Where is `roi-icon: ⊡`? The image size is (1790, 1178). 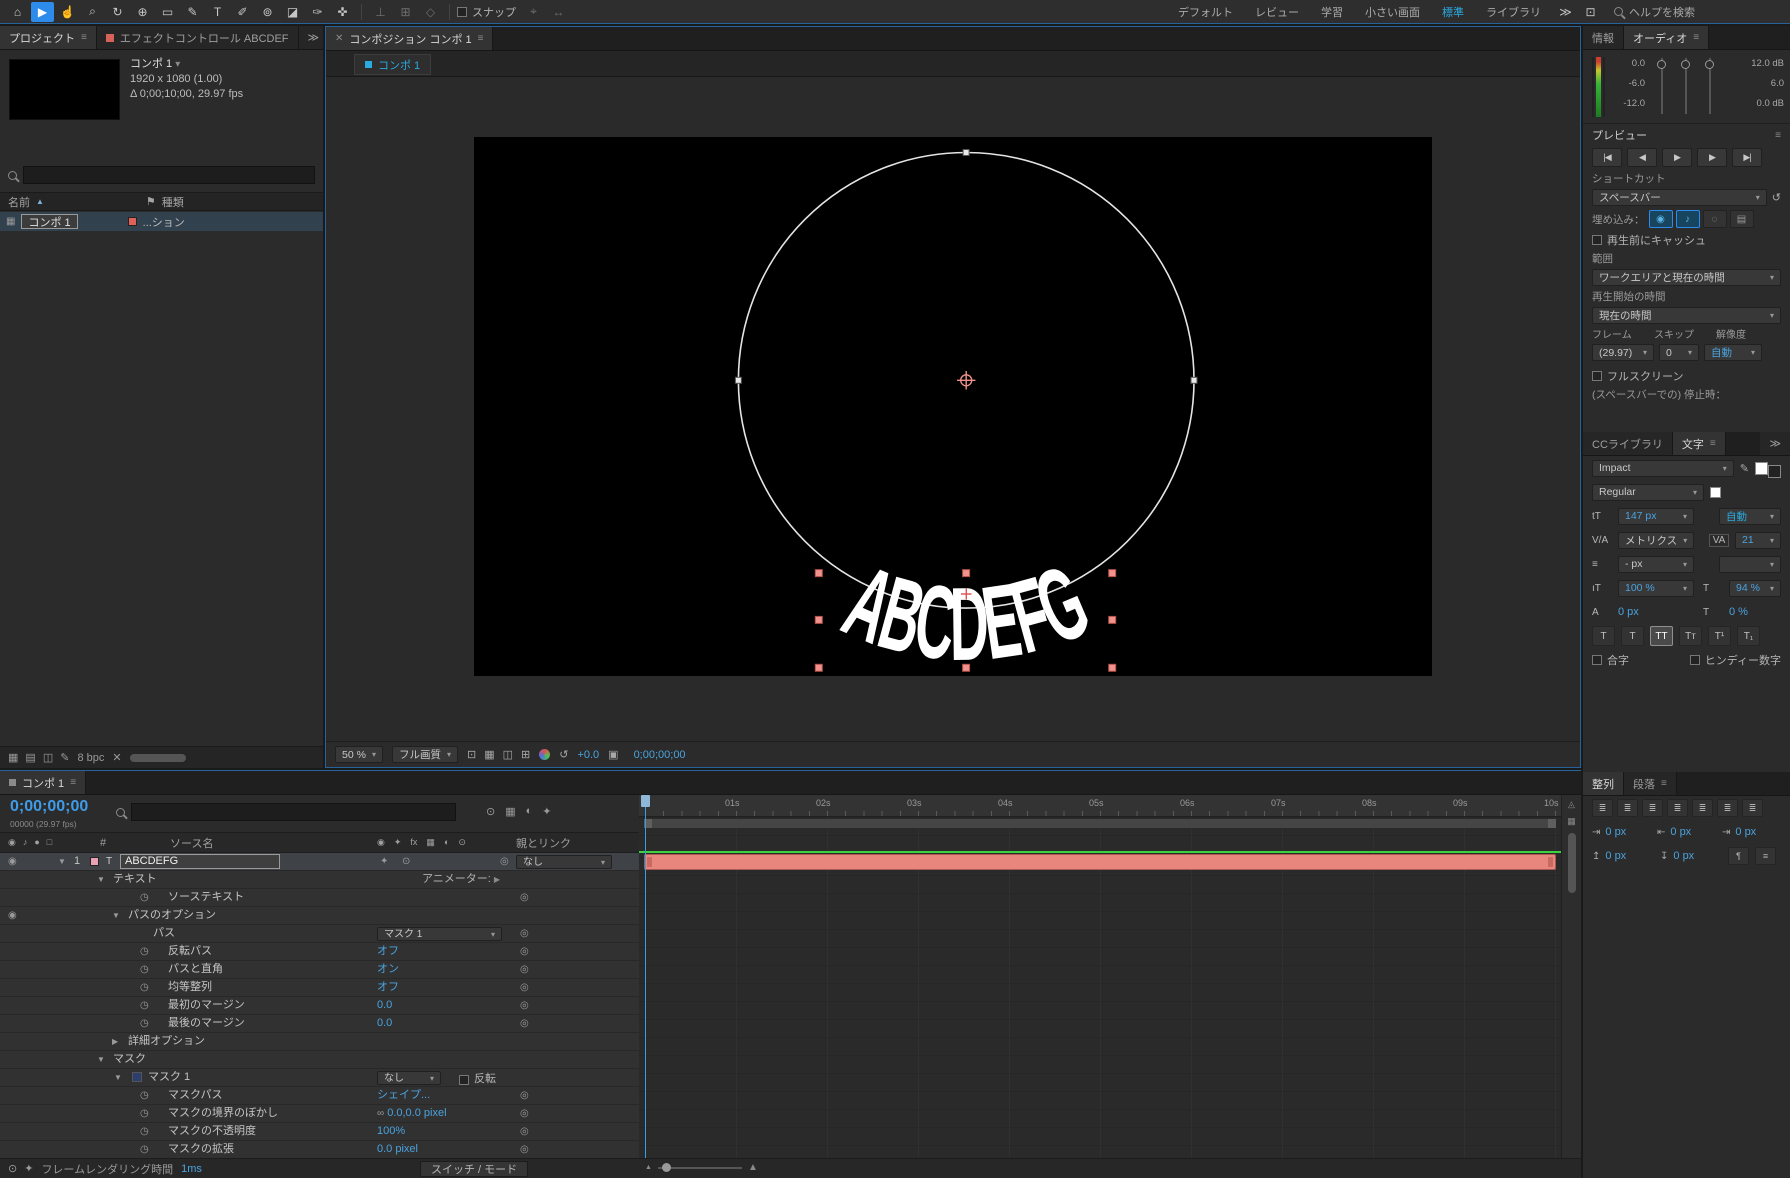 roi-icon: ⊡ is located at coordinates (471, 754).